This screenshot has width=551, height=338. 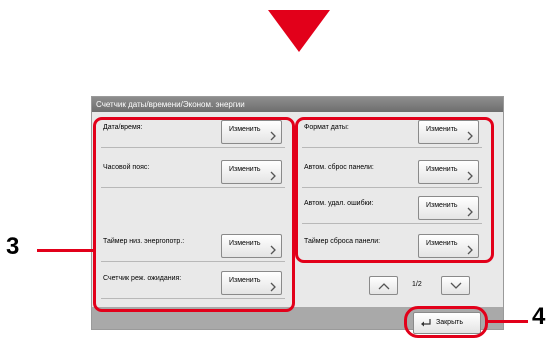 What do you see at coordinates (123, 127) in the screenshot?
I see `setting-label: Дата/время:` at bounding box center [123, 127].